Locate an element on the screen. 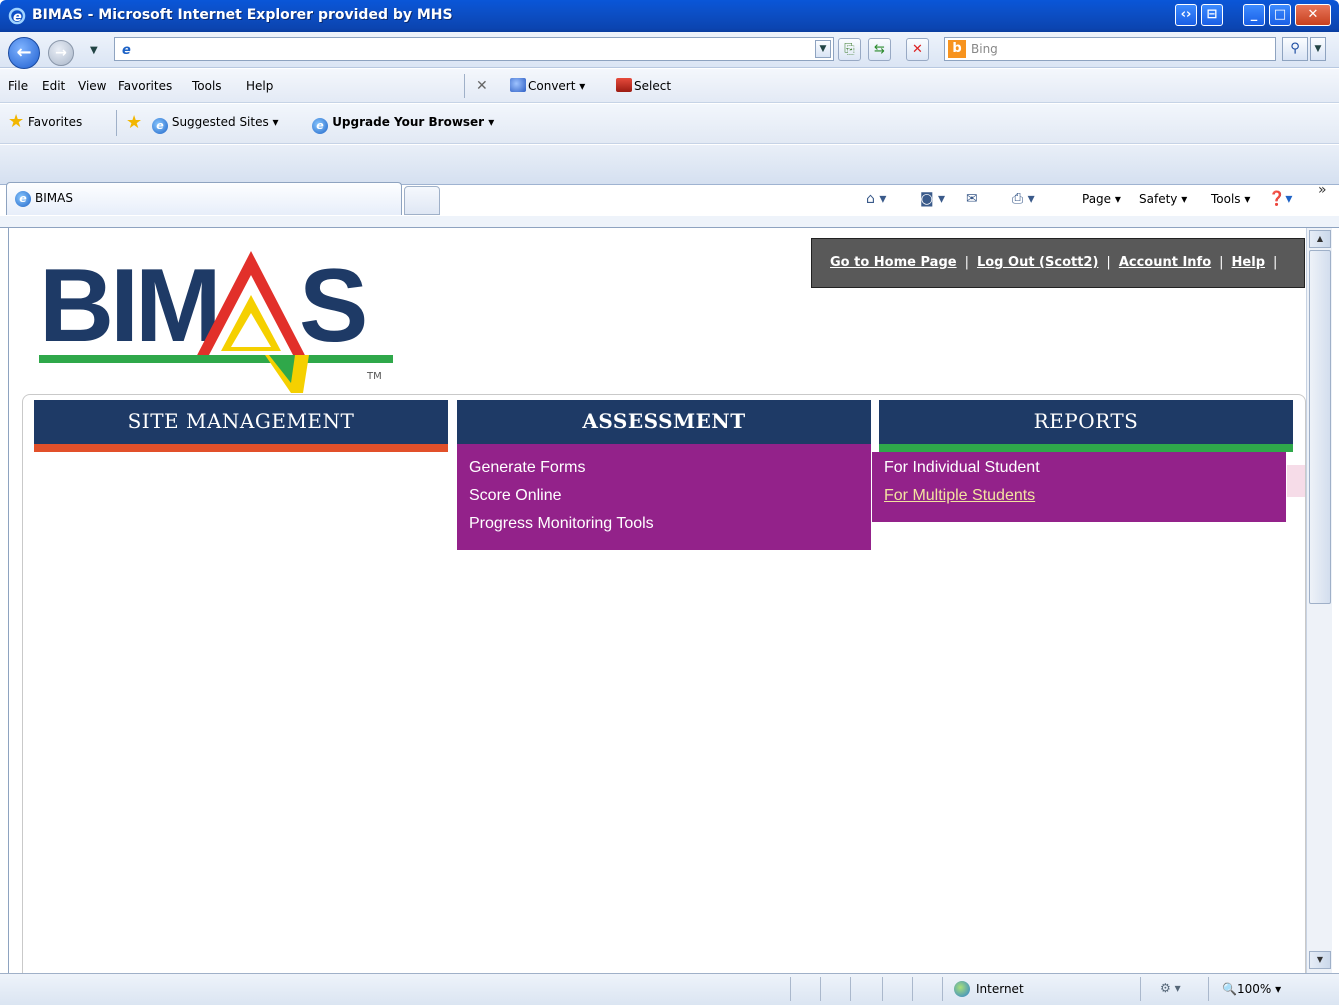 The height and width of the screenshot is (1005, 1339). menu-score-online: Score Online is located at coordinates (515, 496).